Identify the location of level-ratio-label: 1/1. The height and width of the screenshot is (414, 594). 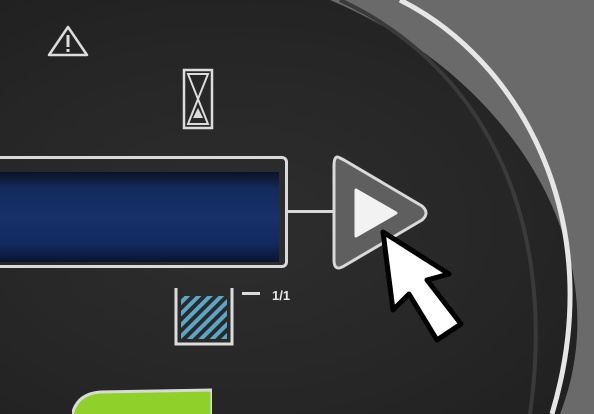
(281, 295).